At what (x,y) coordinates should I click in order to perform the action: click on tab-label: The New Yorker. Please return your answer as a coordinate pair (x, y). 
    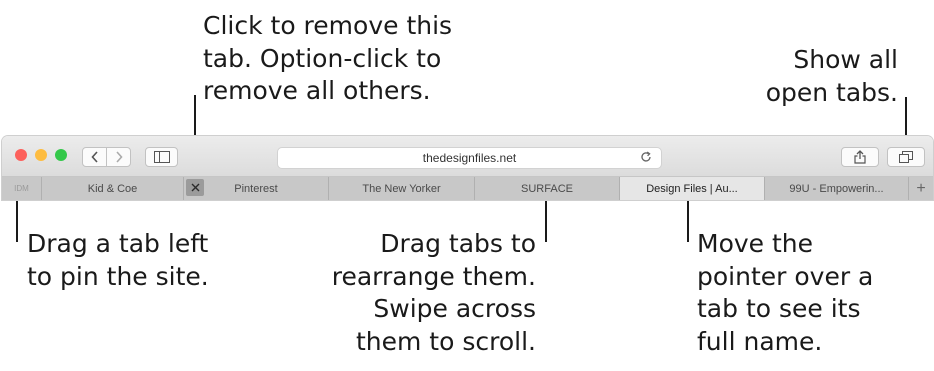
    Looking at the image, I should click on (401, 188).